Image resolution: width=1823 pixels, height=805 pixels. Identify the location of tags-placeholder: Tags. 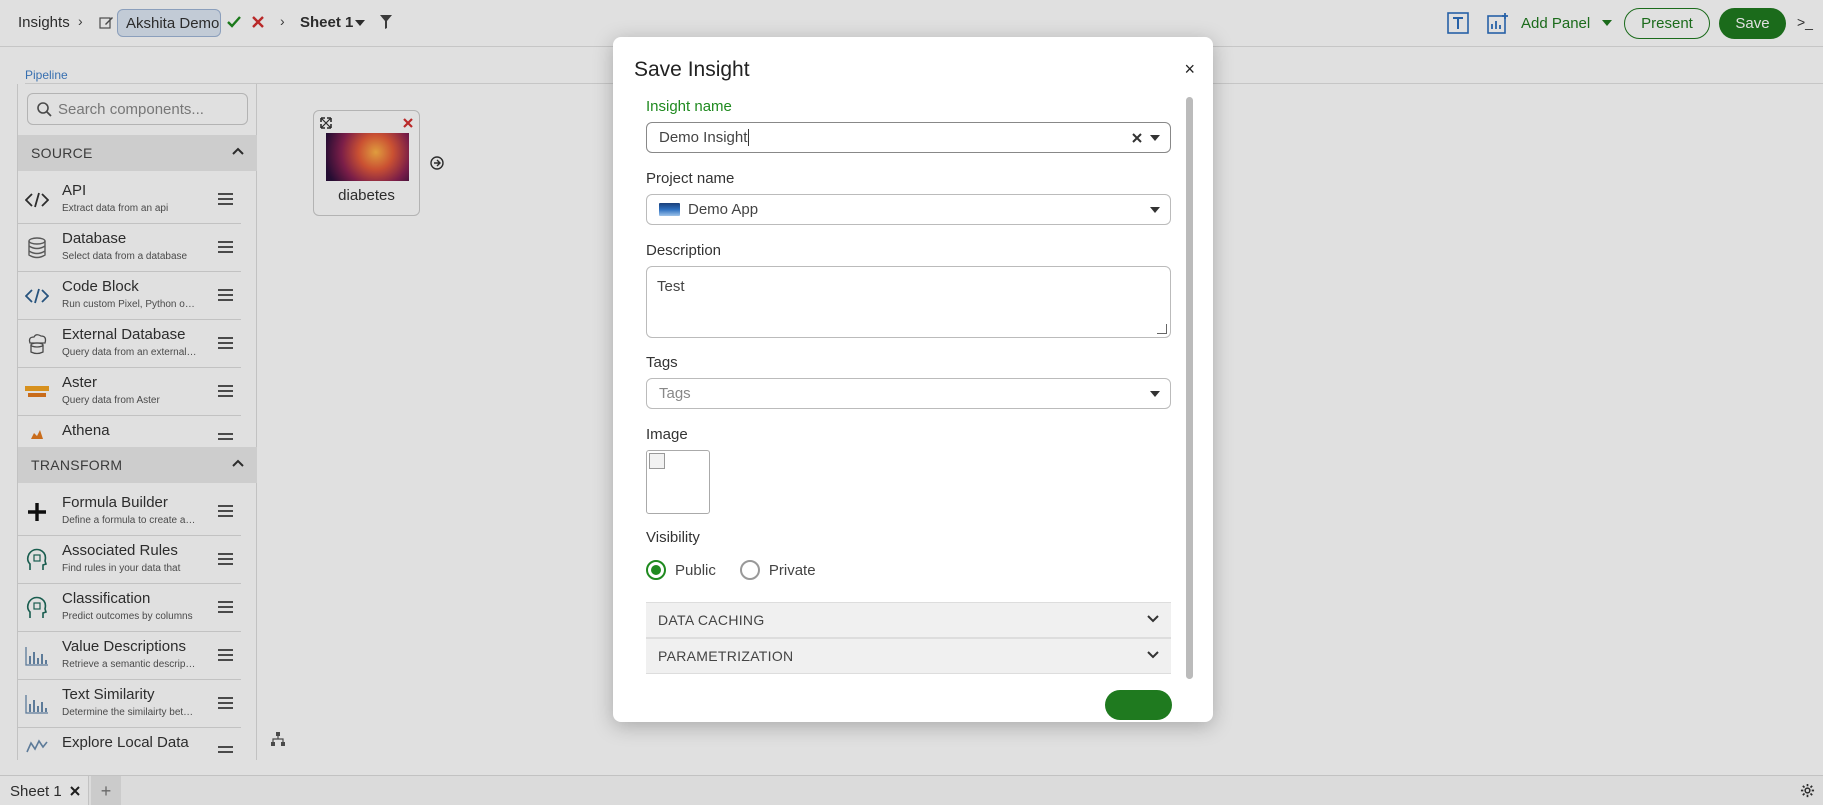
(675, 393).